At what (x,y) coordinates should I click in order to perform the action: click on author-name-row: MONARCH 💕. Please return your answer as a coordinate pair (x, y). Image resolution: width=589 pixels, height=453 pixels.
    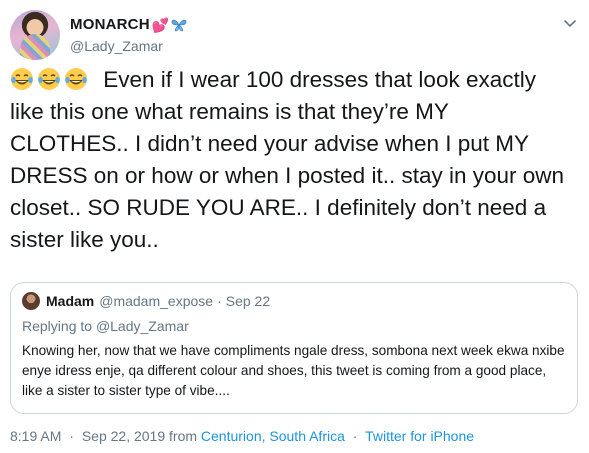
    Looking at the image, I should click on (128, 24).